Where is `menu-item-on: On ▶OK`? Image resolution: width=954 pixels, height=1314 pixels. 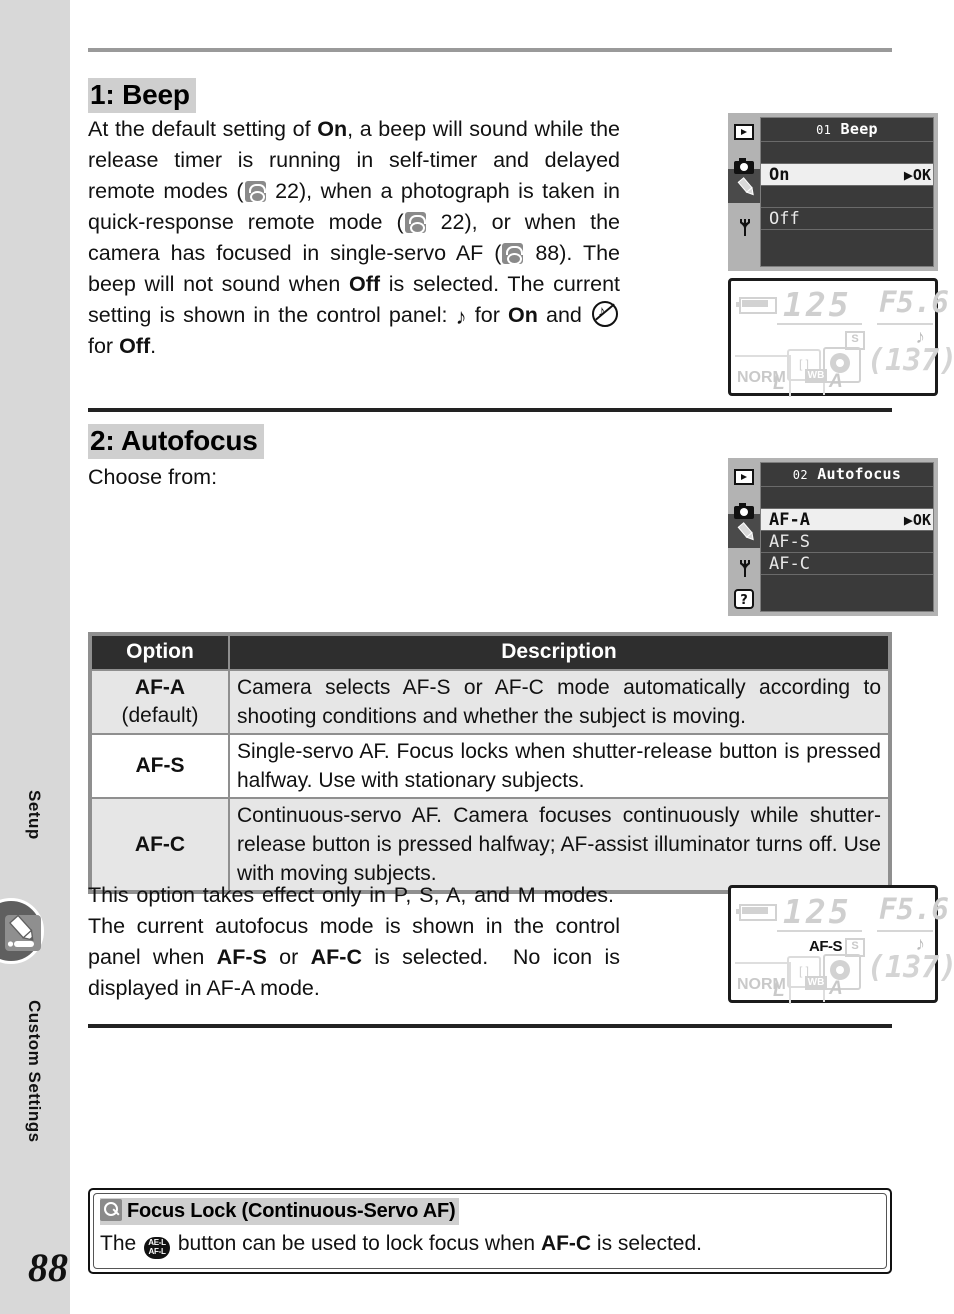 menu-item-on: On ▶OK is located at coordinates (847, 174).